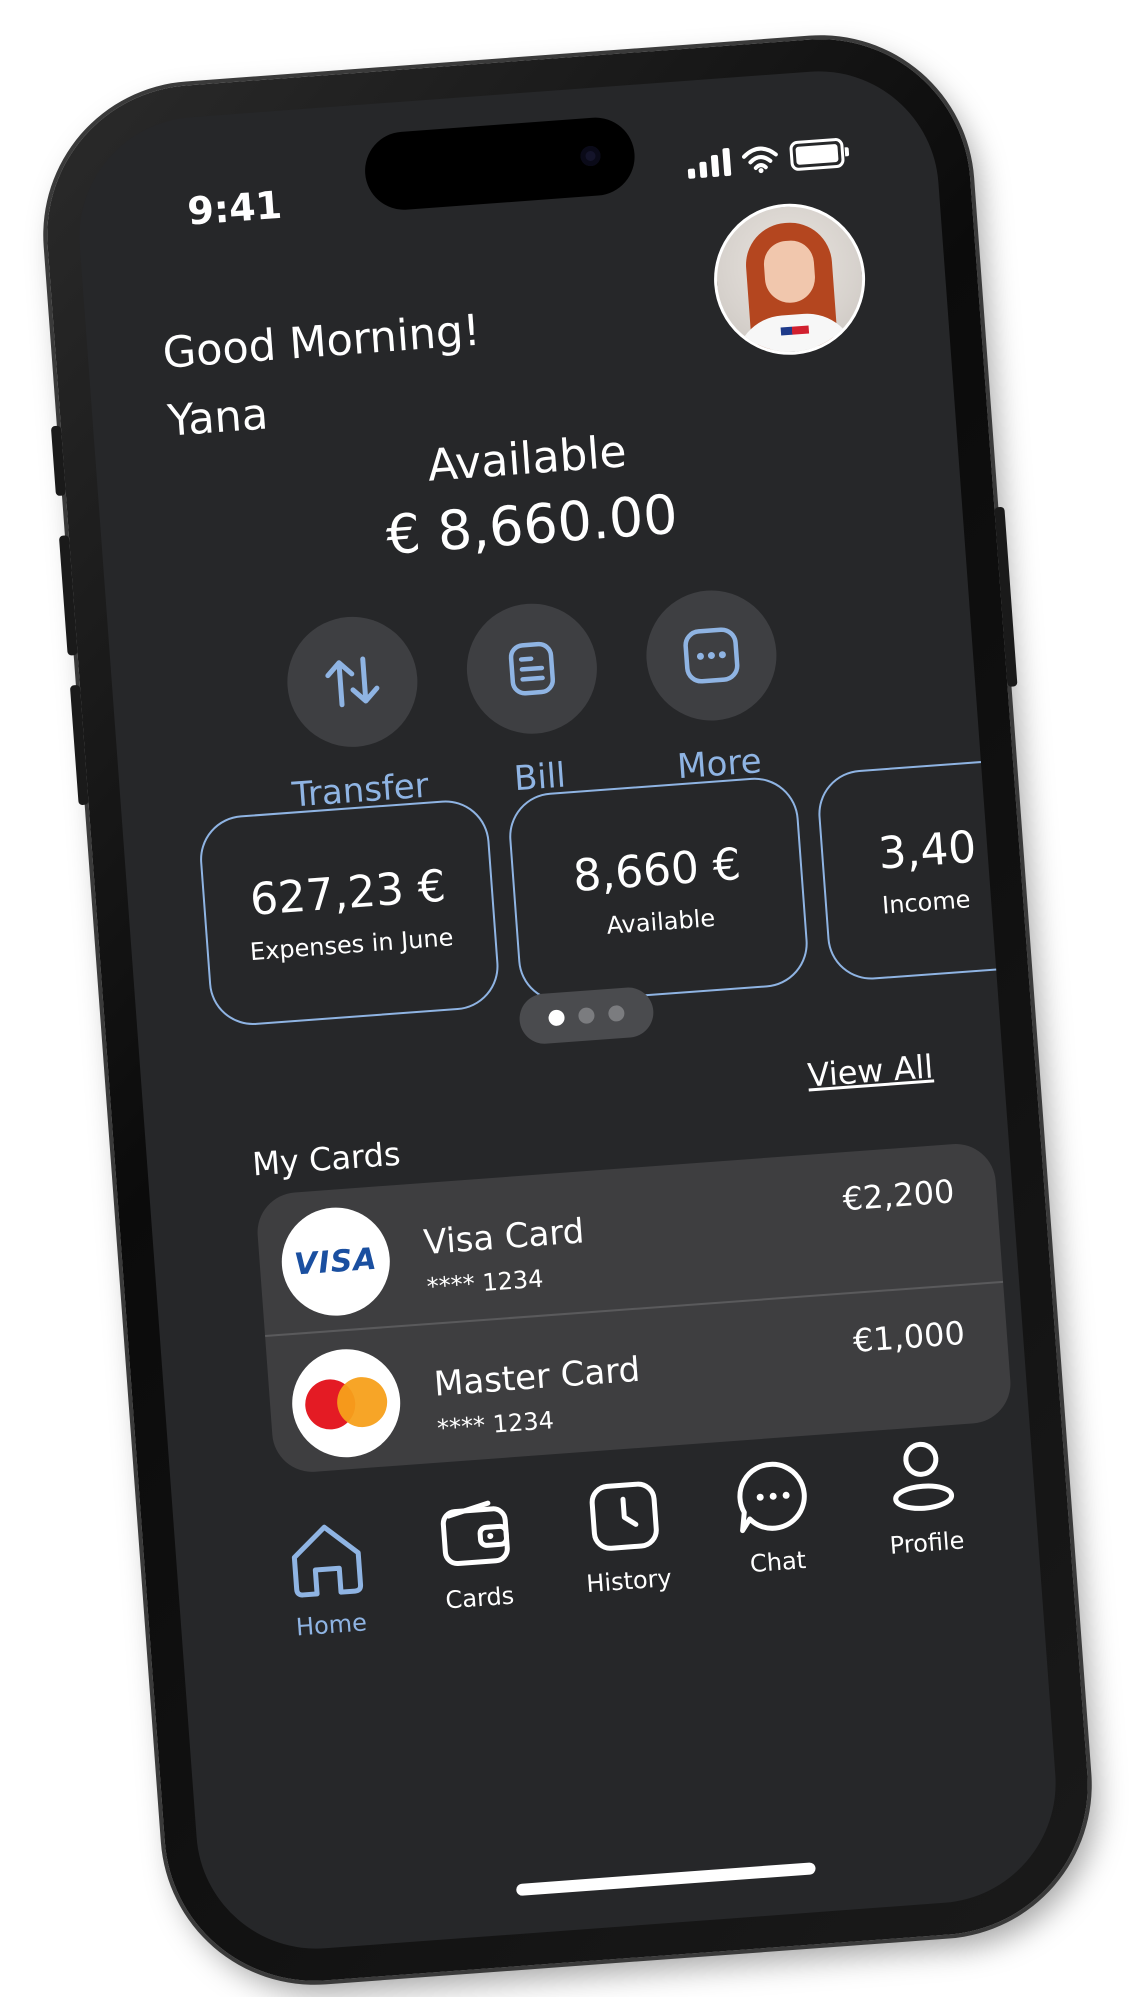  Describe the element at coordinates (323, 376) in the screenshot. I see `greeting-block: Good Morning! Yana` at that location.